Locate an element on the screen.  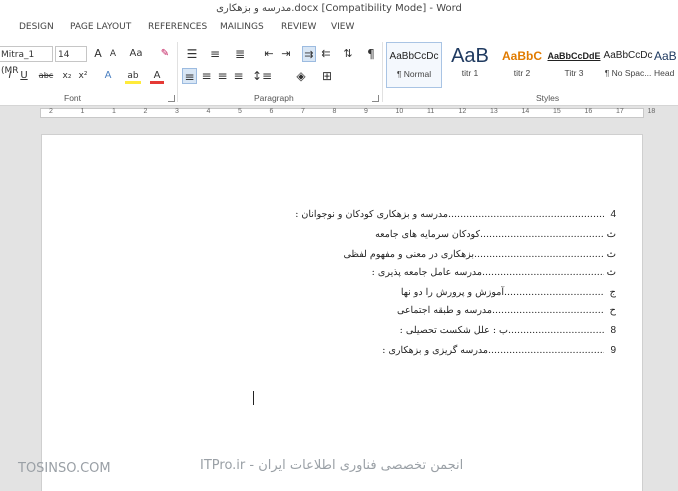
ltr-direction-icon: ⇉ is located at coordinates (309, 54).